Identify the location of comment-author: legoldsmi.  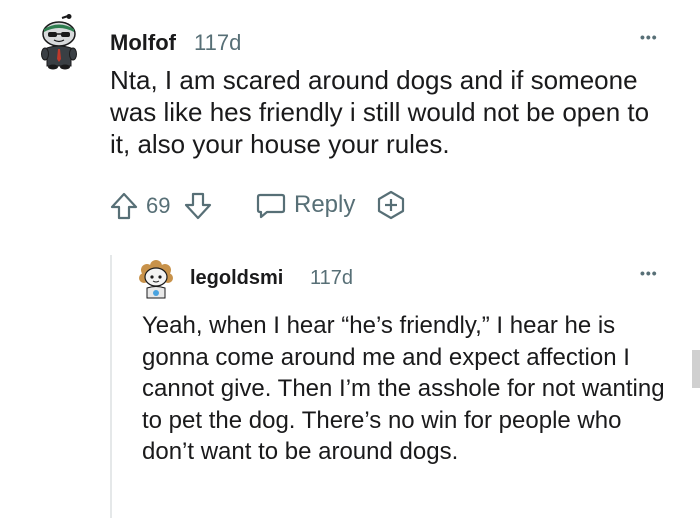
(236, 278).